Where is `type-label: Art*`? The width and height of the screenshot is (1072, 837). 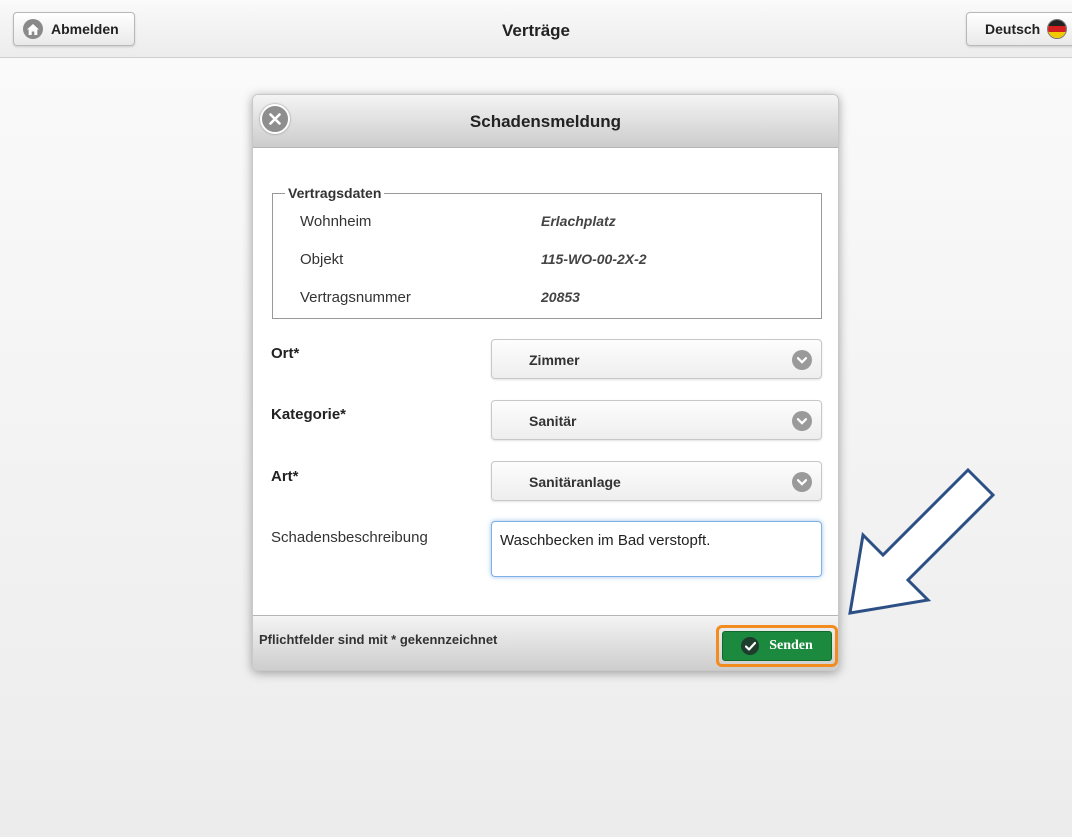 type-label: Art* is located at coordinates (285, 476).